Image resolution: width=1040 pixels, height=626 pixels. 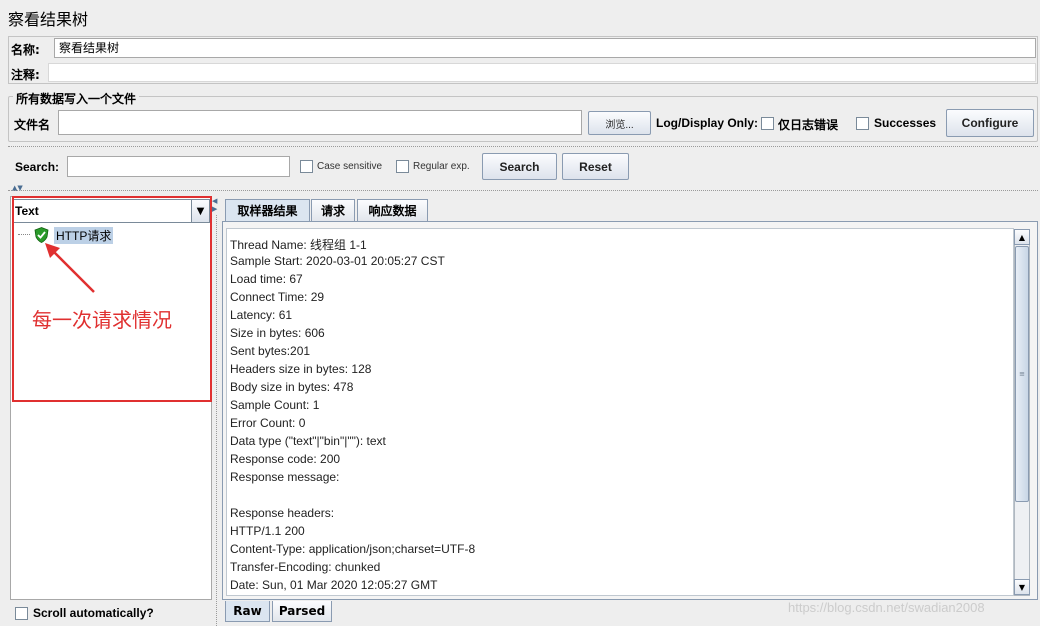 I want to click on result-line: Response headers:, so click(x=282, y=513).